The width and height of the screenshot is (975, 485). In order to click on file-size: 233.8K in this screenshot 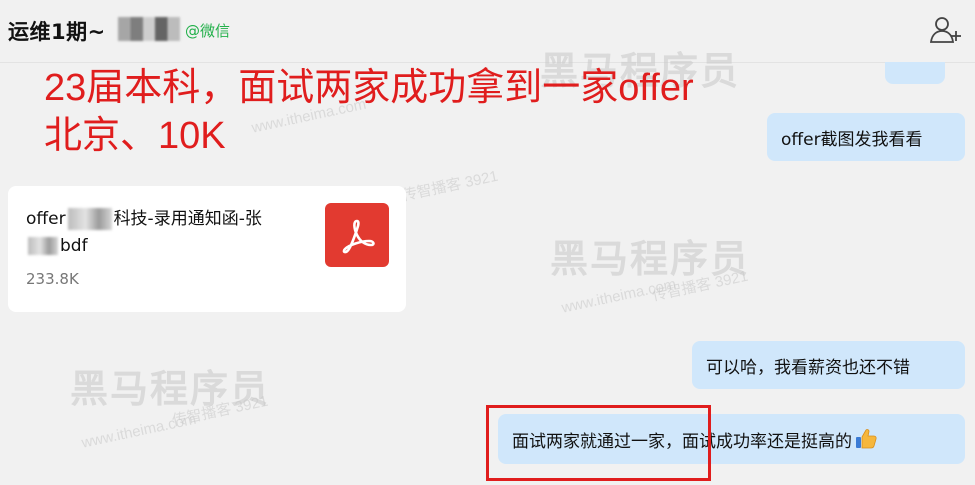, I will do `click(52, 279)`.